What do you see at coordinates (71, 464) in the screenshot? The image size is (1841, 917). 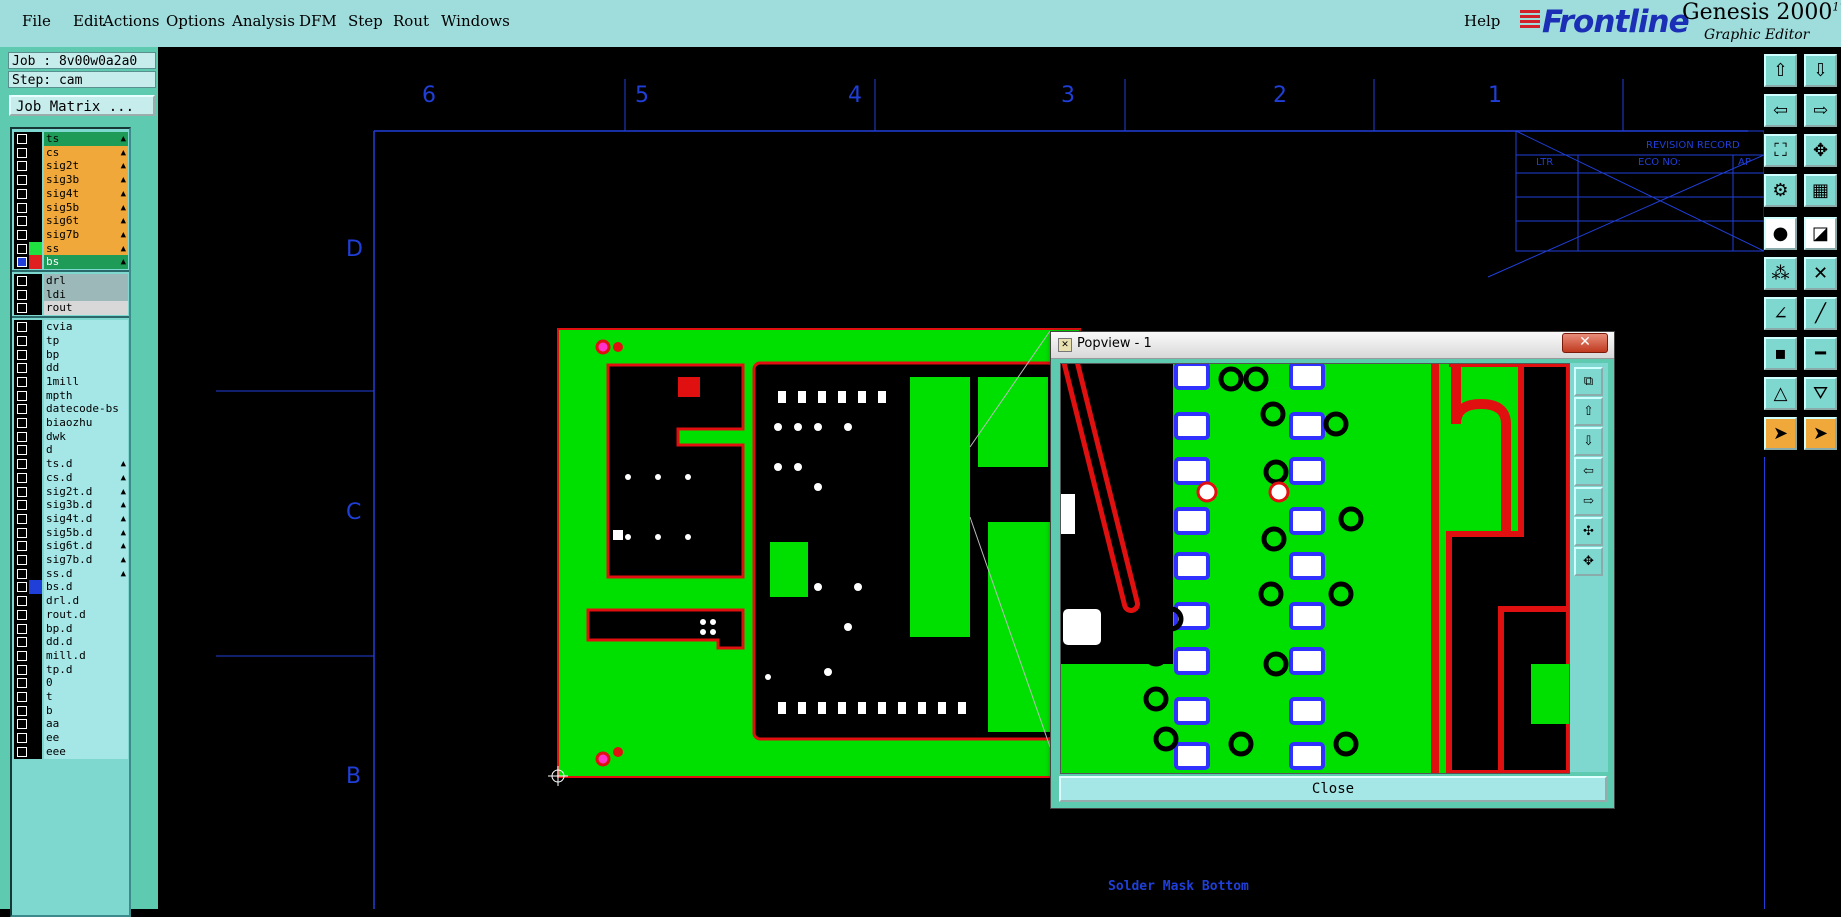 I see `layer-row: ts.d ▲` at bounding box center [71, 464].